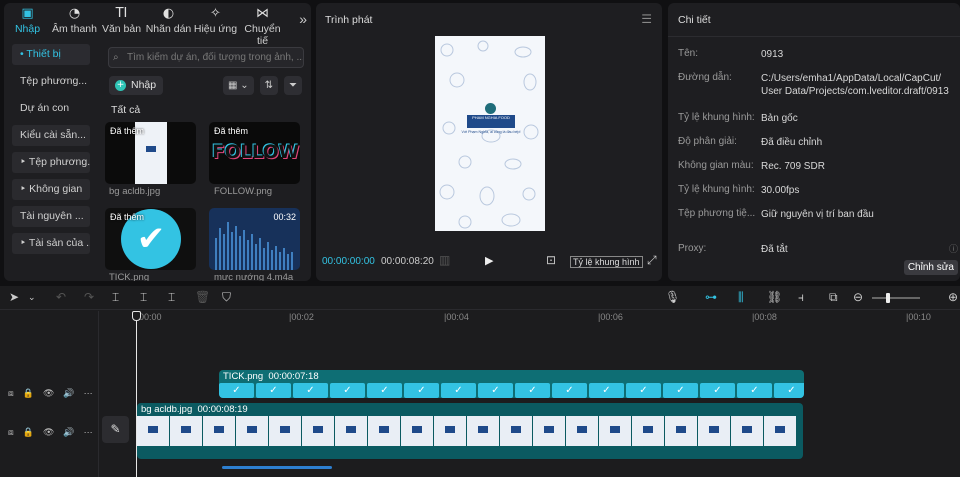 Image resolution: width=960 pixels, height=477 pixels. What do you see at coordinates (121, 13) in the screenshot?
I see `text-icon: TI` at bounding box center [121, 13].